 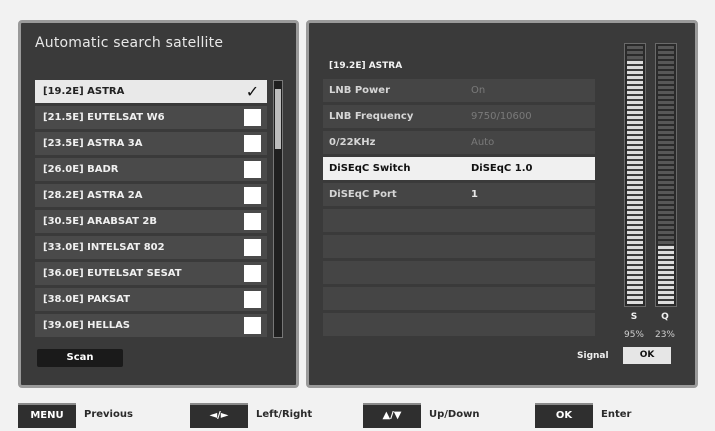 What do you see at coordinates (363, 194) in the screenshot?
I see `param-label: DiSEqC Port` at bounding box center [363, 194].